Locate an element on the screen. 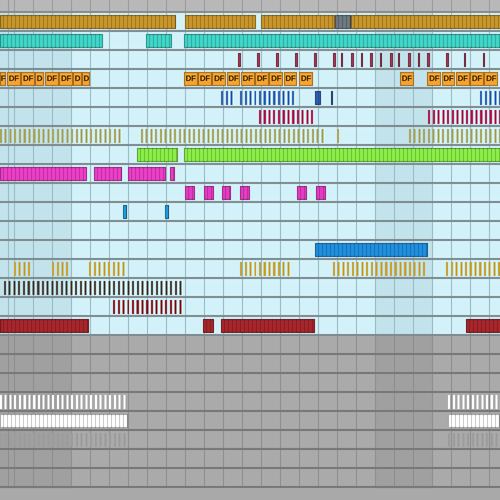  clip: F is located at coordinates (3, 79).